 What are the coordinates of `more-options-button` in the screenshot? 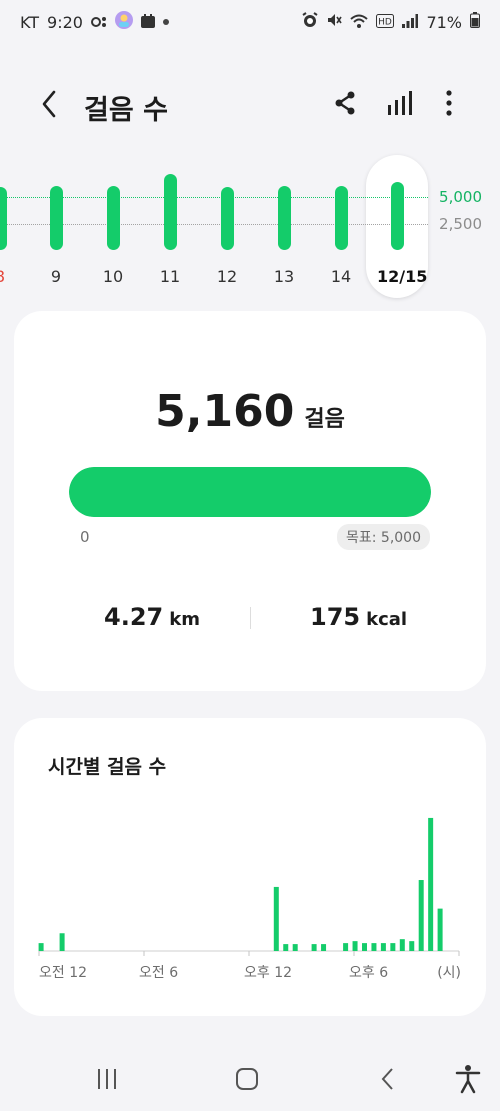 It's located at (451, 103).